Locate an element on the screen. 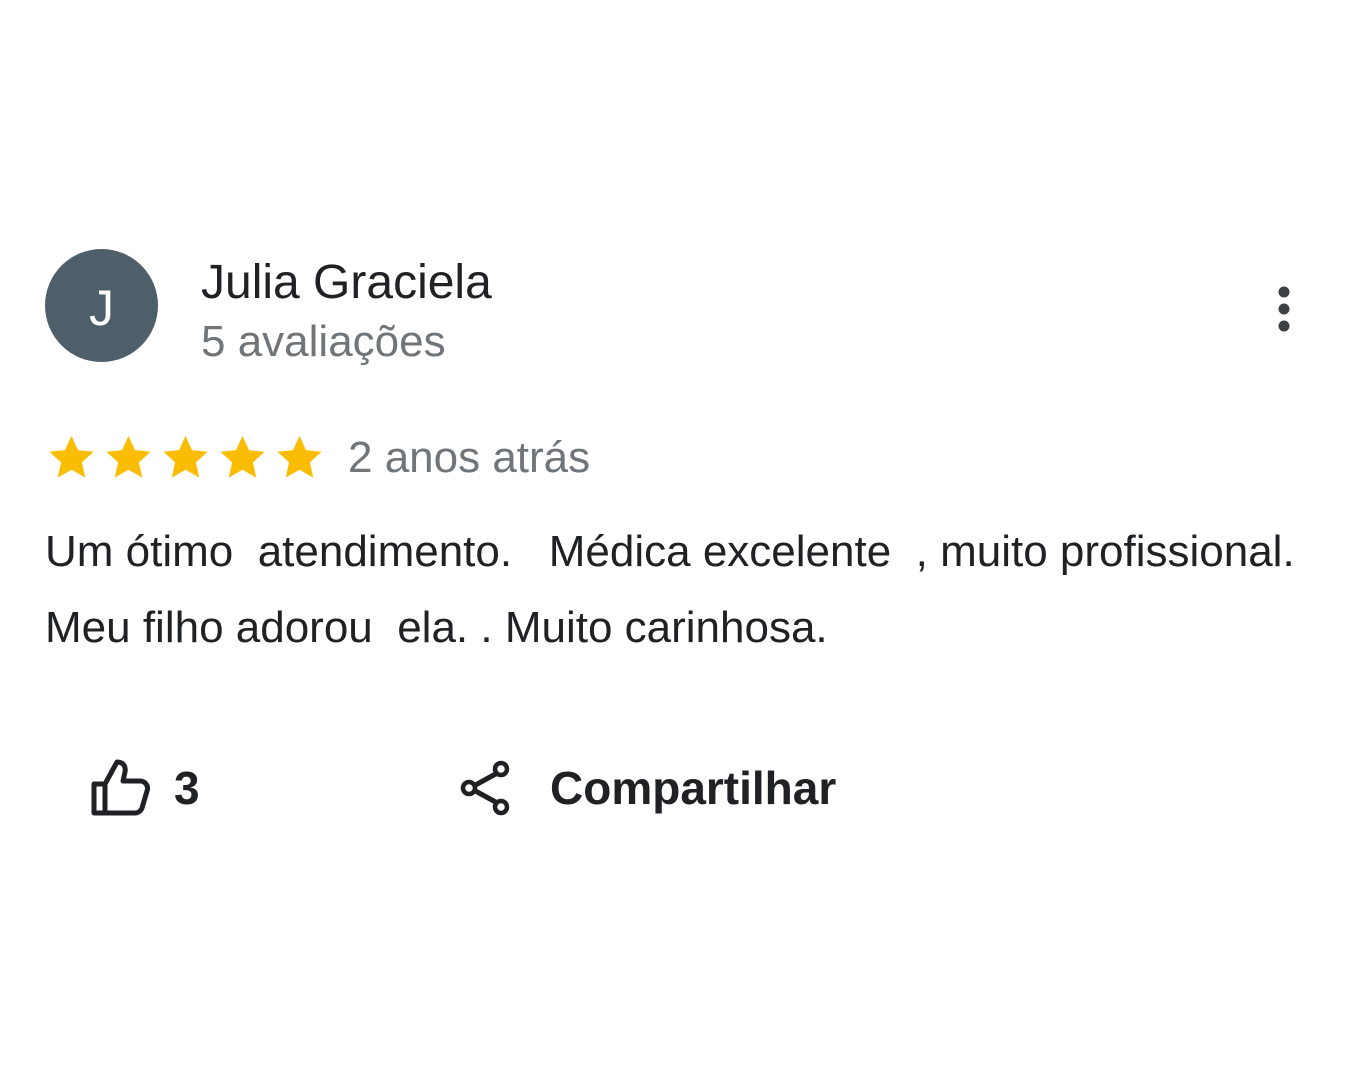 The height and width of the screenshot is (1080, 1350). avatar-initial: J is located at coordinates (101, 307).